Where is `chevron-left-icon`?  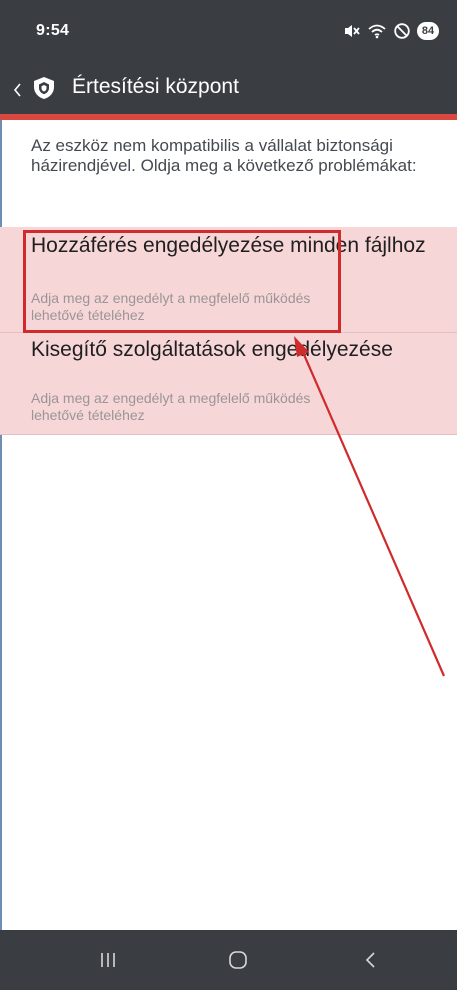 chevron-left-icon is located at coordinates (17, 90).